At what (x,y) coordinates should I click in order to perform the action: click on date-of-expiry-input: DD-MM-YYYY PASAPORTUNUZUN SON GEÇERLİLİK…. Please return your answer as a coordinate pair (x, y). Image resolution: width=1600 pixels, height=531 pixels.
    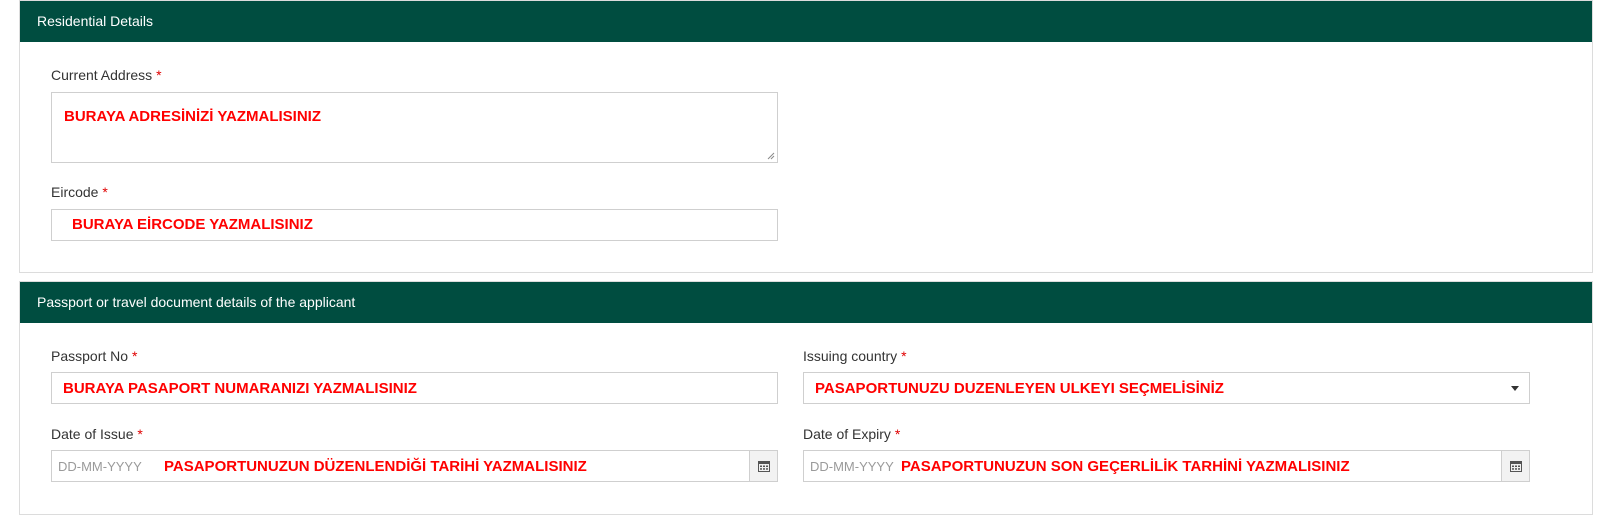
    Looking at the image, I should click on (1166, 466).